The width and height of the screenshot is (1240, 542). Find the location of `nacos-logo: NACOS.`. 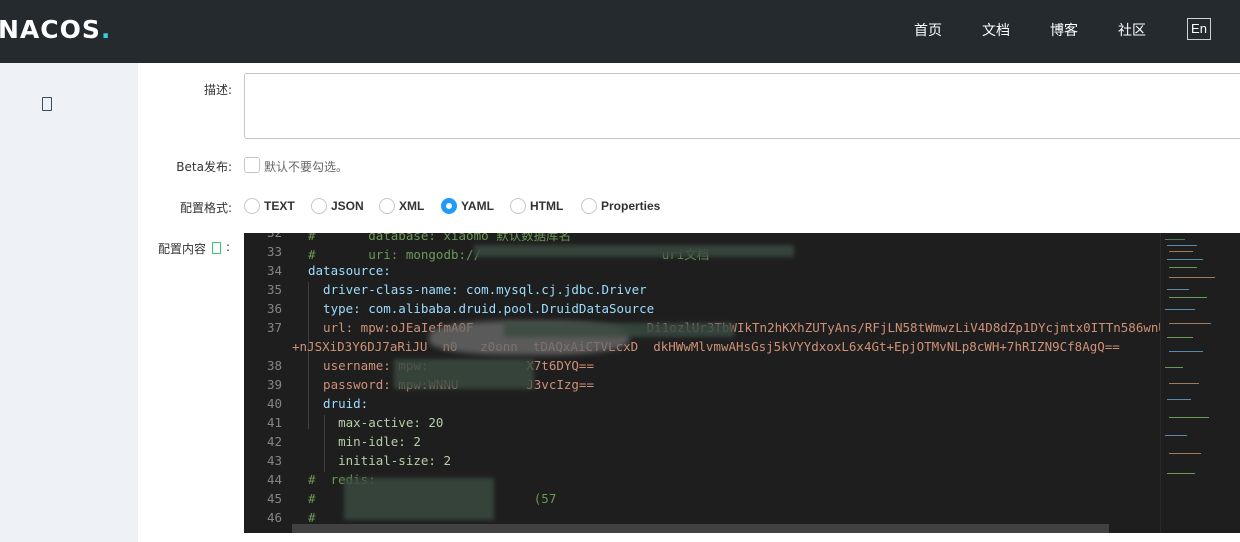

nacos-logo: NACOS. is located at coordinates (55, 29).